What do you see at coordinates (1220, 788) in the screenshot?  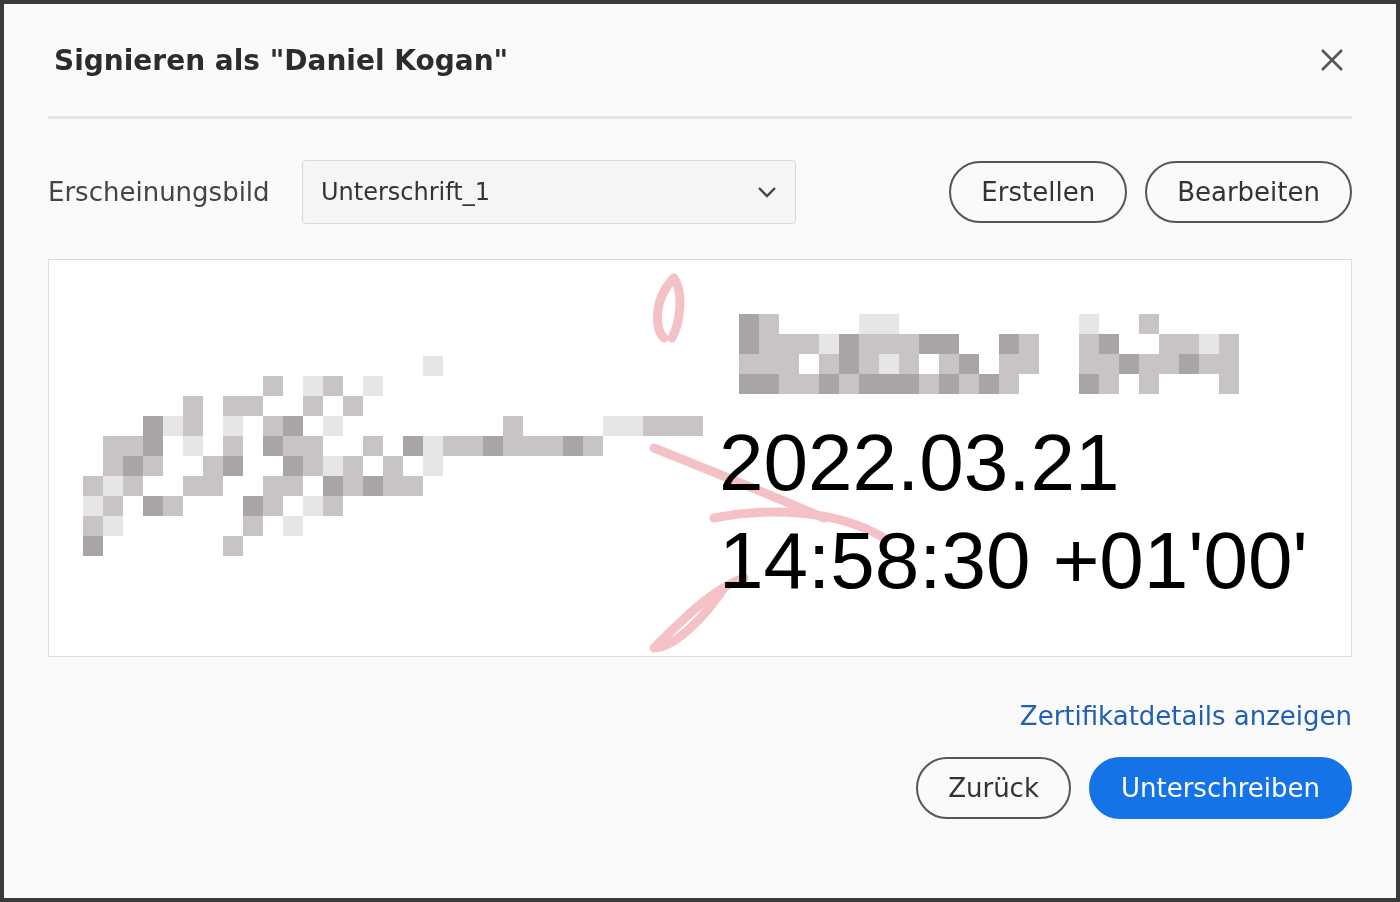 I see `sign-button: Unterschreiben` at bounding box center [1220, 788].